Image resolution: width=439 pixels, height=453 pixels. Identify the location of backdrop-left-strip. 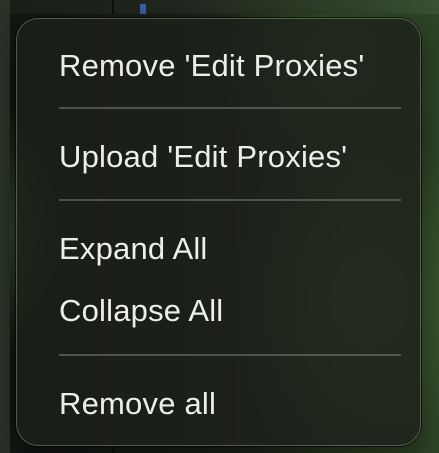
(5, 226).